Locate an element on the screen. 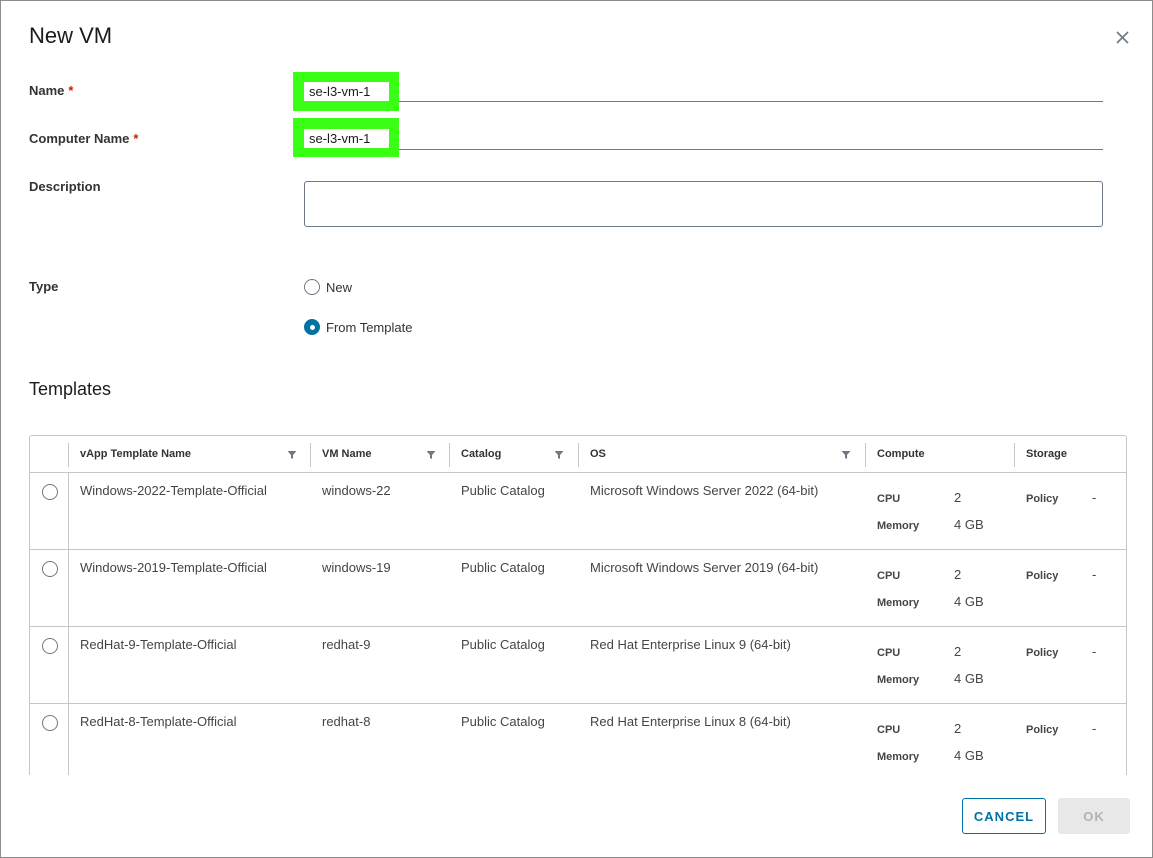  description-label: Description is located at coordinates (65, 186).